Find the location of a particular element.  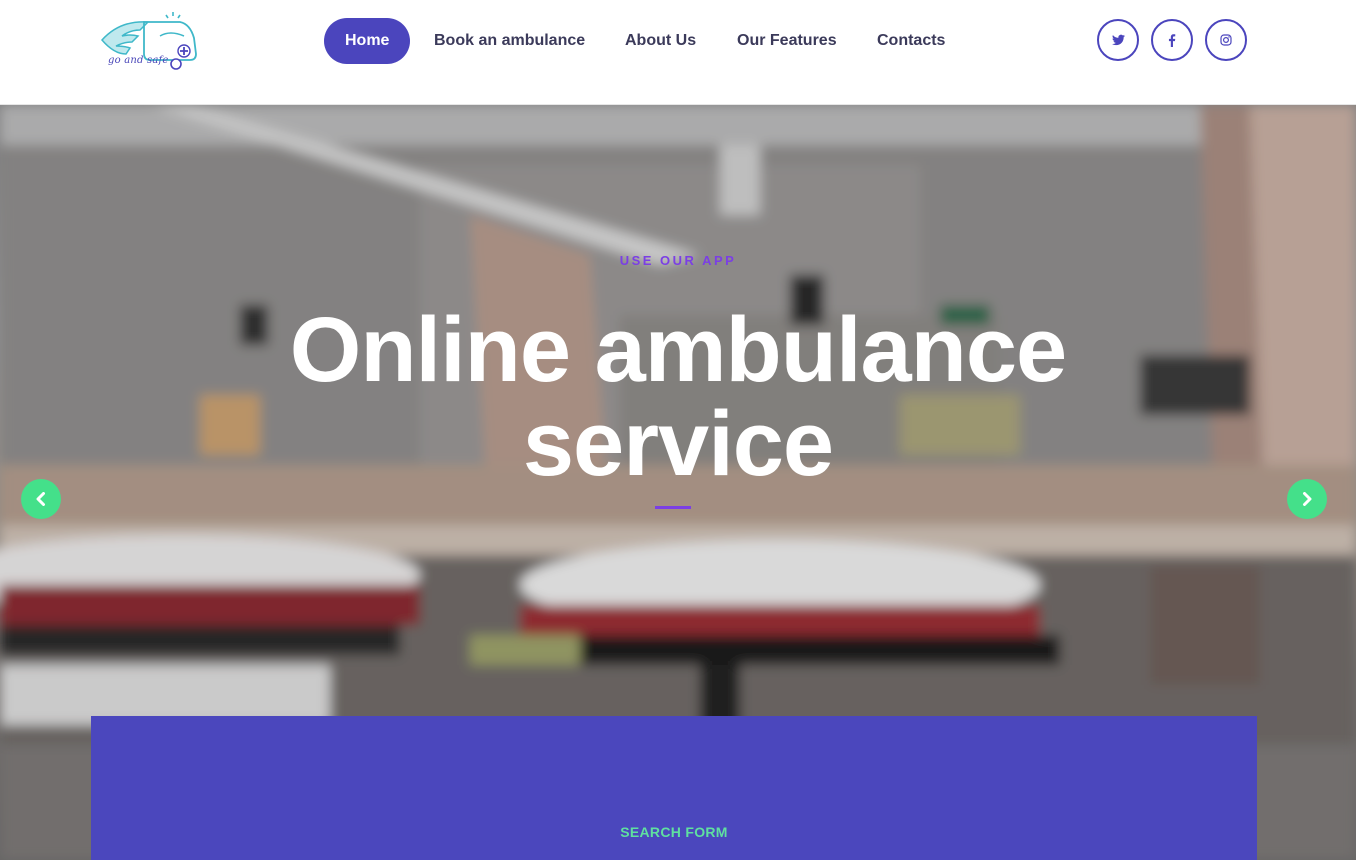

logo-text: go and safe is located at coordinates (138, 60).